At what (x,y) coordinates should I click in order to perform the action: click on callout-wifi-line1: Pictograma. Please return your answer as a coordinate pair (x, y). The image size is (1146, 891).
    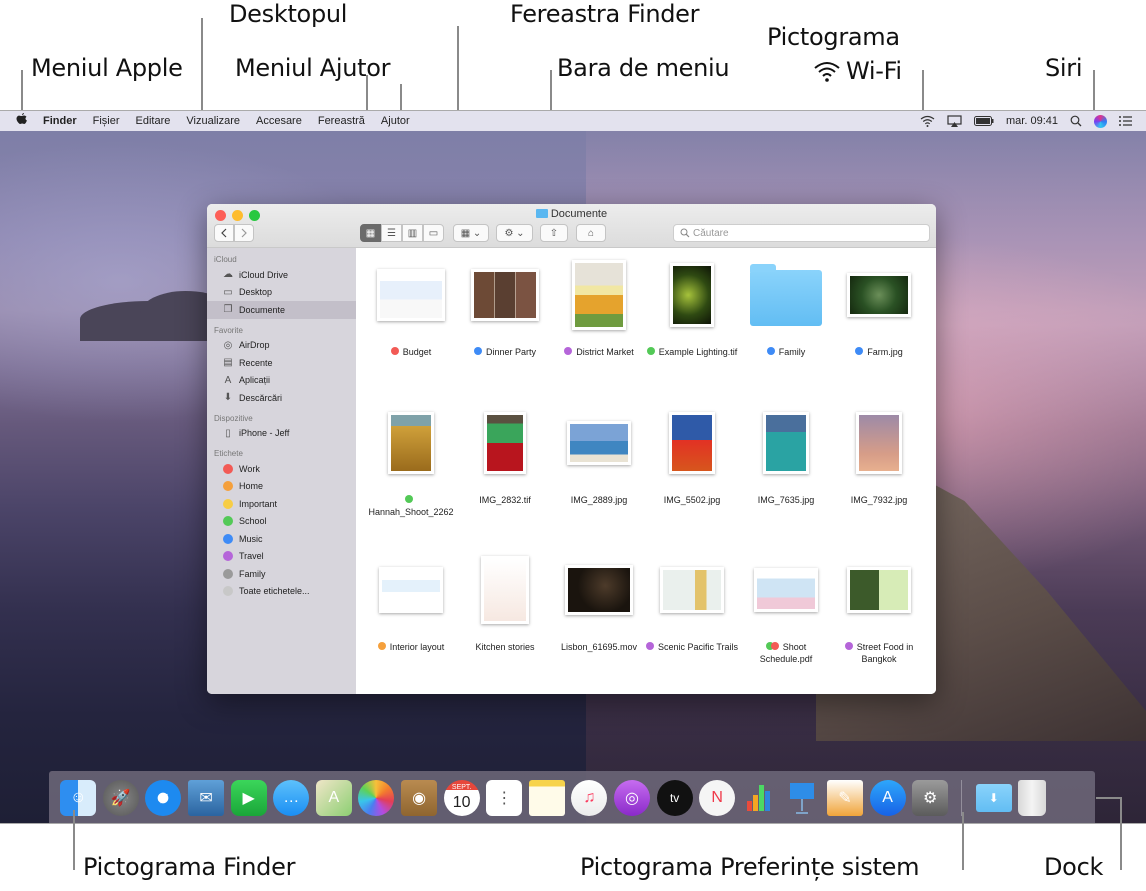
    Looking at the image, I should click on (833, 37).